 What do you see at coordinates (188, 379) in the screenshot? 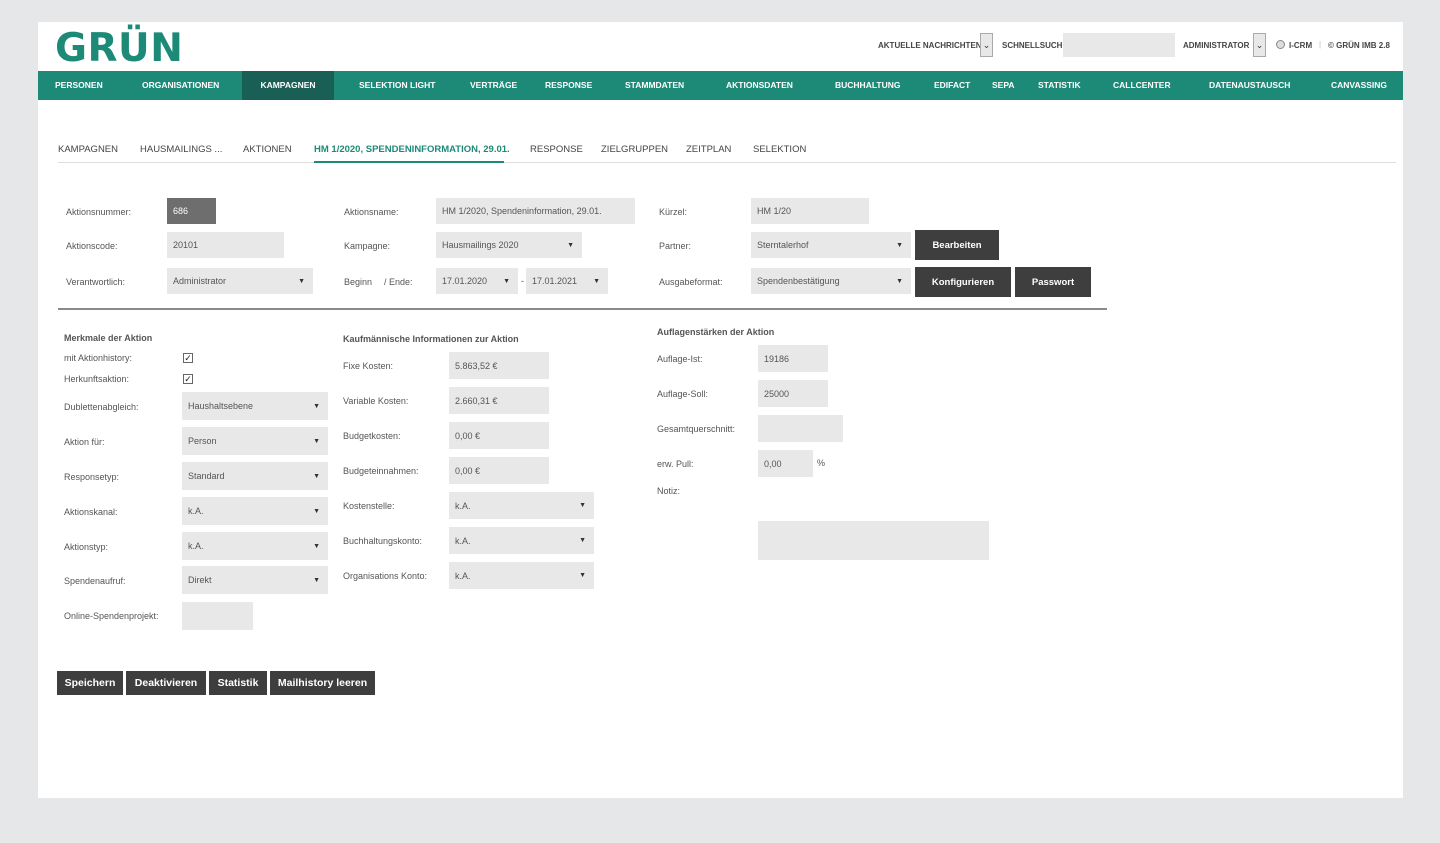
I see `herkunft-checkbox: ✓` at bounding box center [188, 379].